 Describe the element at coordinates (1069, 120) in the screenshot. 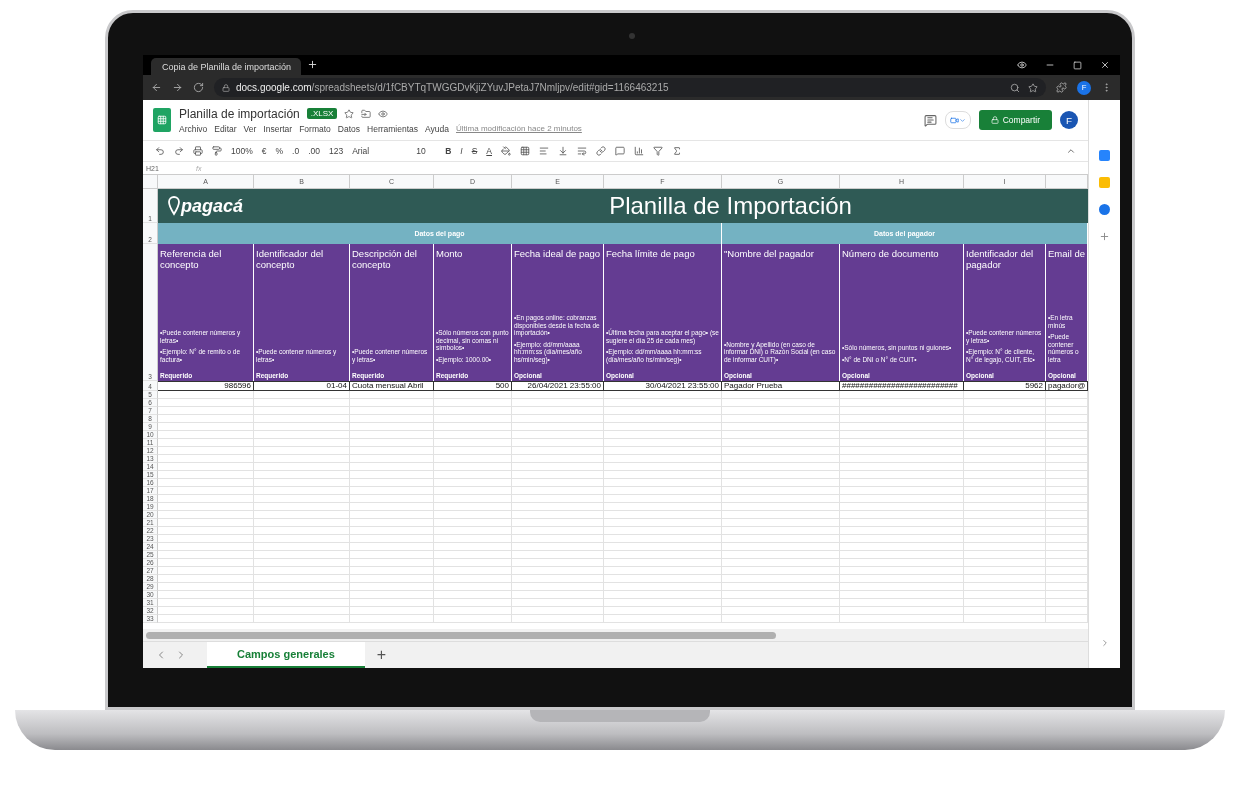

I see `user-avatar: F` at that location.